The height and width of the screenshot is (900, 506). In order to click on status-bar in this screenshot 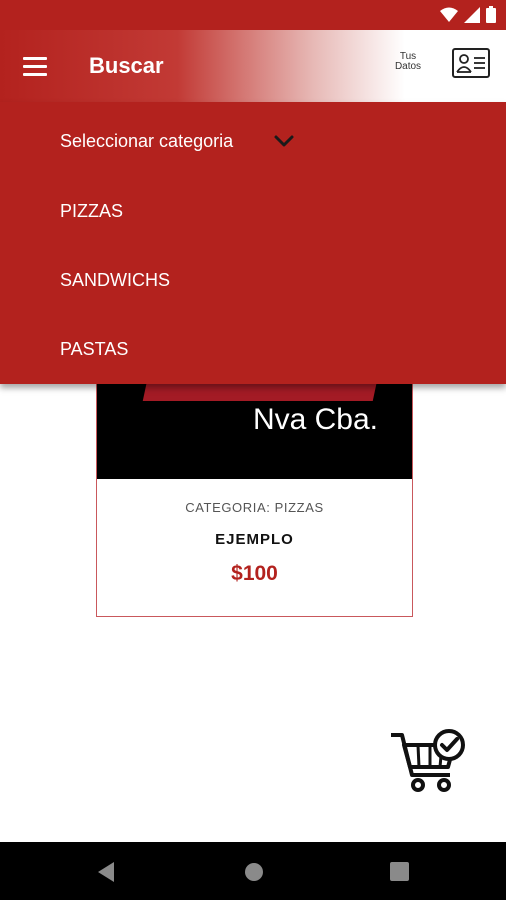, I will do `click(253, 15)`.